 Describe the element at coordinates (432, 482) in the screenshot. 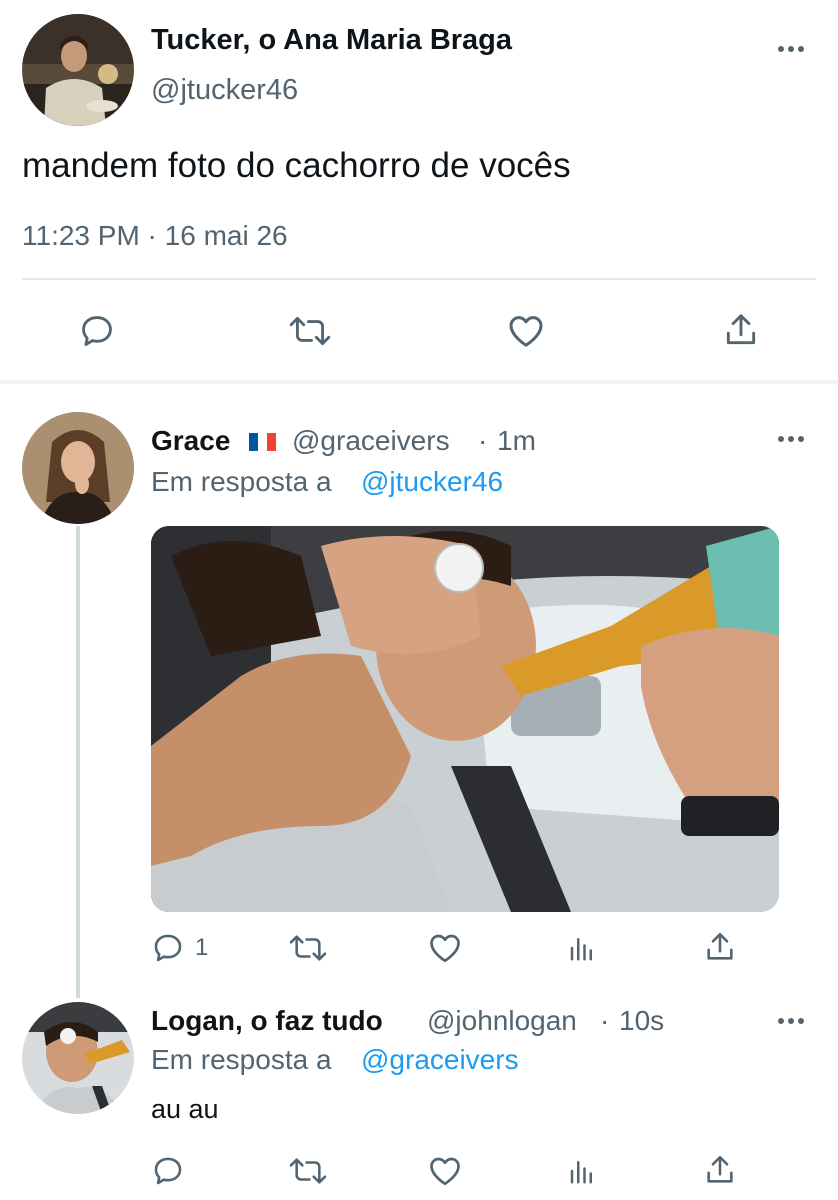

I see `reply-context-handle: @jtucker46` at that location.